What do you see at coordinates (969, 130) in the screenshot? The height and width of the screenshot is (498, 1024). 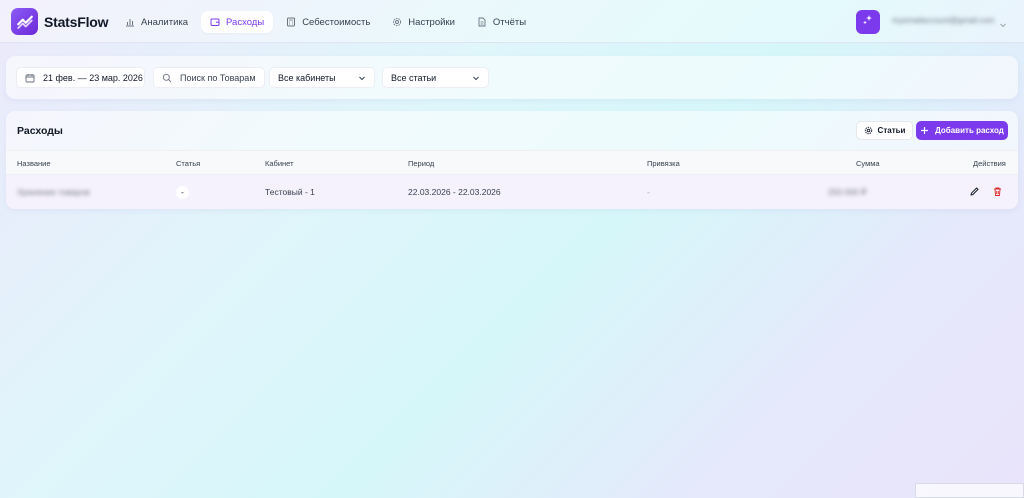 I see `add-expense-label: Добавить расход` at bounding box center [969, 130].